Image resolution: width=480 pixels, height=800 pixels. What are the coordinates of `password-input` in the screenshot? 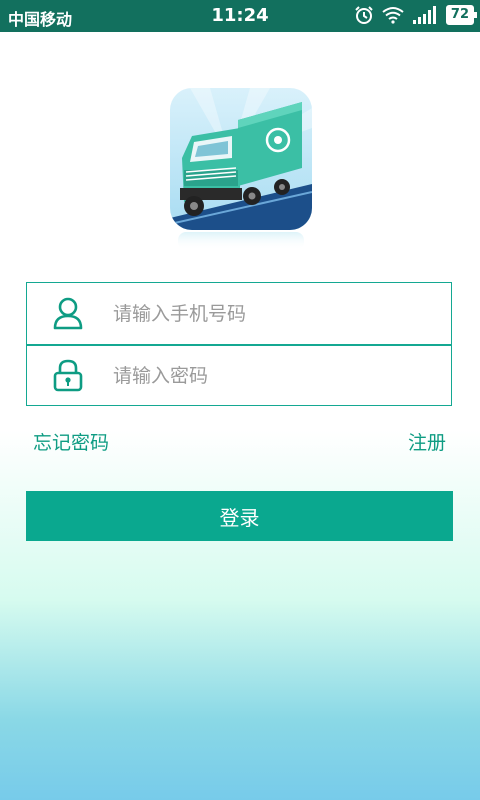 It's located at (273, 376).